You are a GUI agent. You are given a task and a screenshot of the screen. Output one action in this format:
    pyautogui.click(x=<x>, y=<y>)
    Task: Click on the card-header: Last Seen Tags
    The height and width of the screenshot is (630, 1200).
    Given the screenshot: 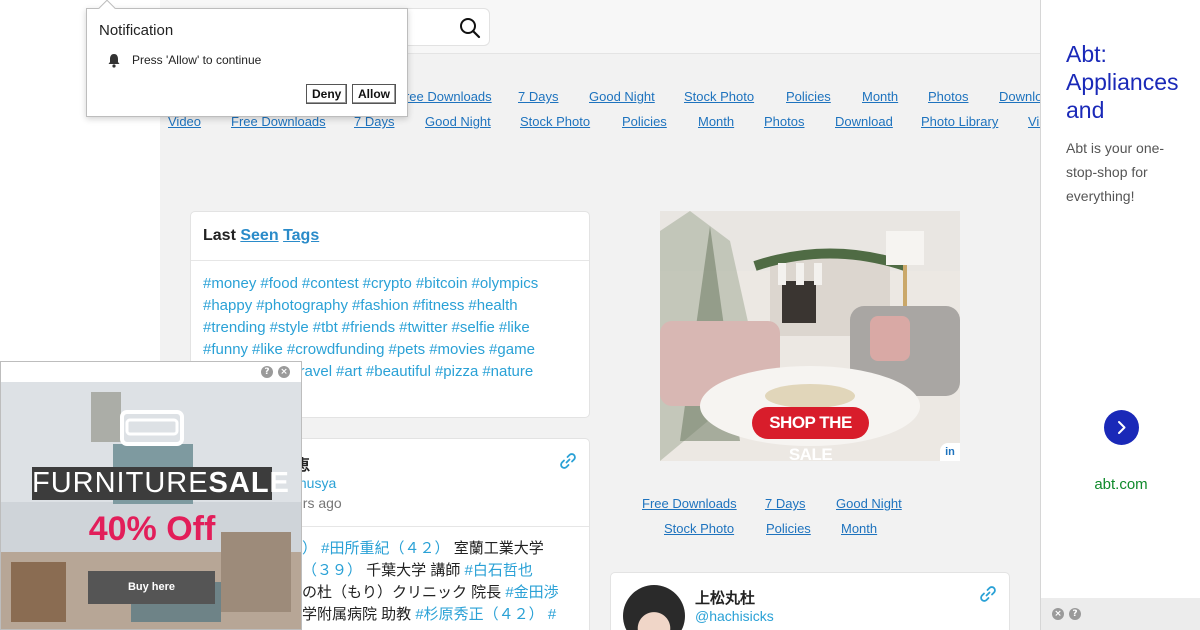 What is the action you would take?
    pyautogui.click(x=390, y=236)
    